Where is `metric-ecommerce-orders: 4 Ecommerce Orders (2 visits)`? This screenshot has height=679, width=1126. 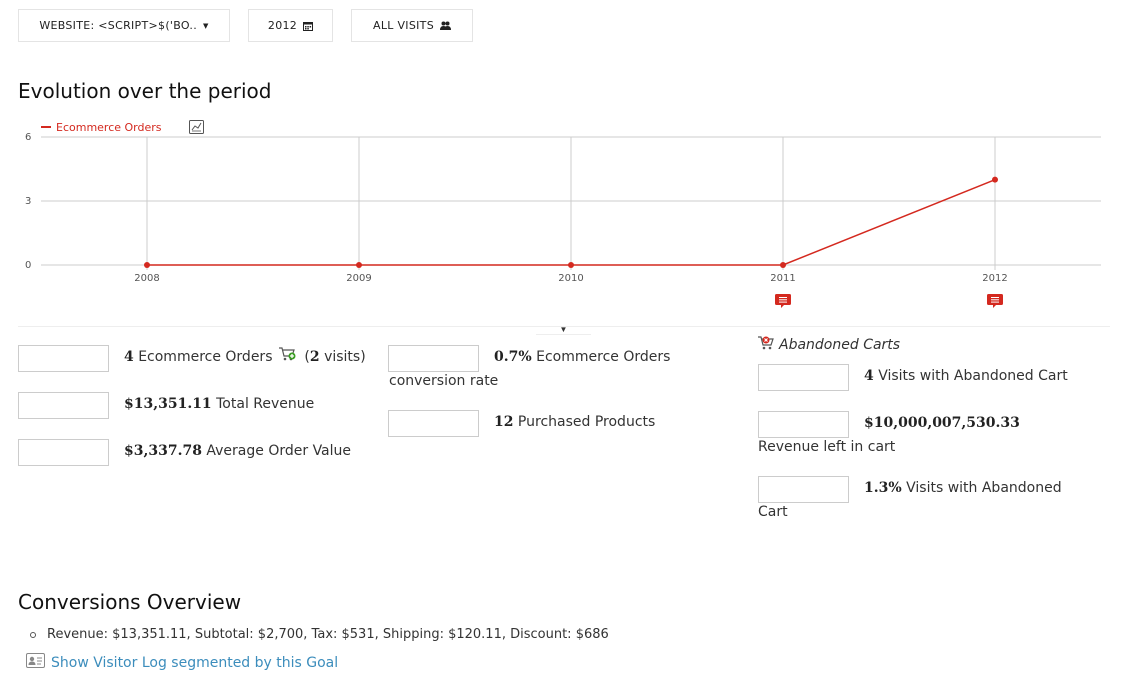 metric-ecommerce-orders: 4 Ecommerce Orders (2 visits) is located at coordinates (254, 357).